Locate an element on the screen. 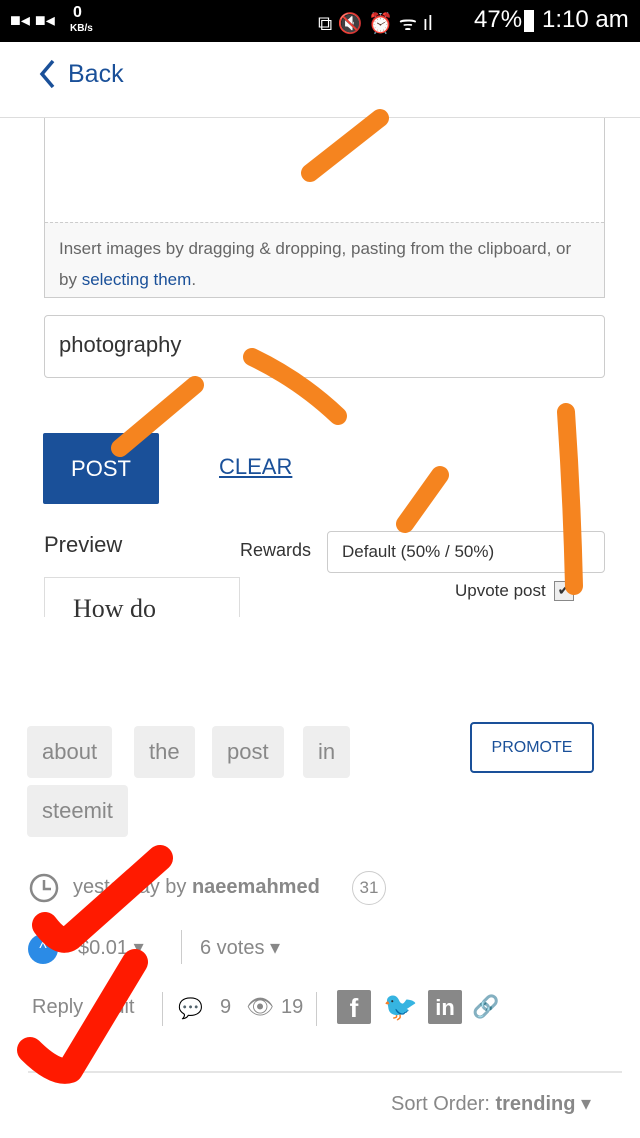 This screenshot has width=640, height=1138. status-bar: ■◂ ■◂ 0 KB/s ⧉ 🔇 ⏰ ᯤ ıl 47% 1:10 am is located at coordinates (320, 21).